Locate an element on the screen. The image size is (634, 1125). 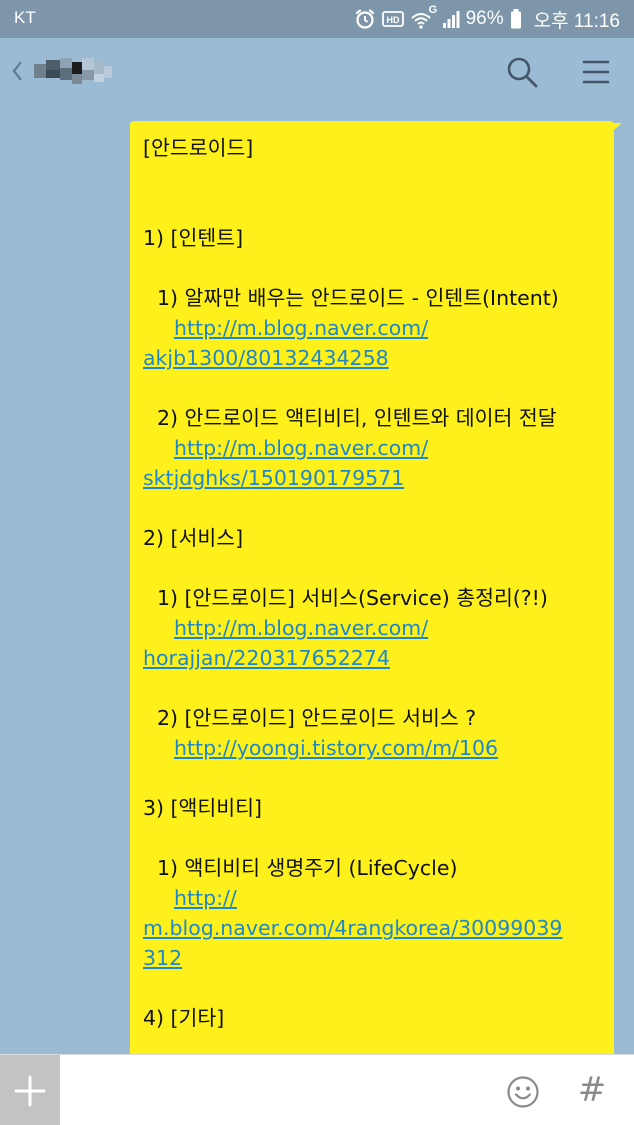
message-title: [안드로이드] is located at coordinates (198, 148).